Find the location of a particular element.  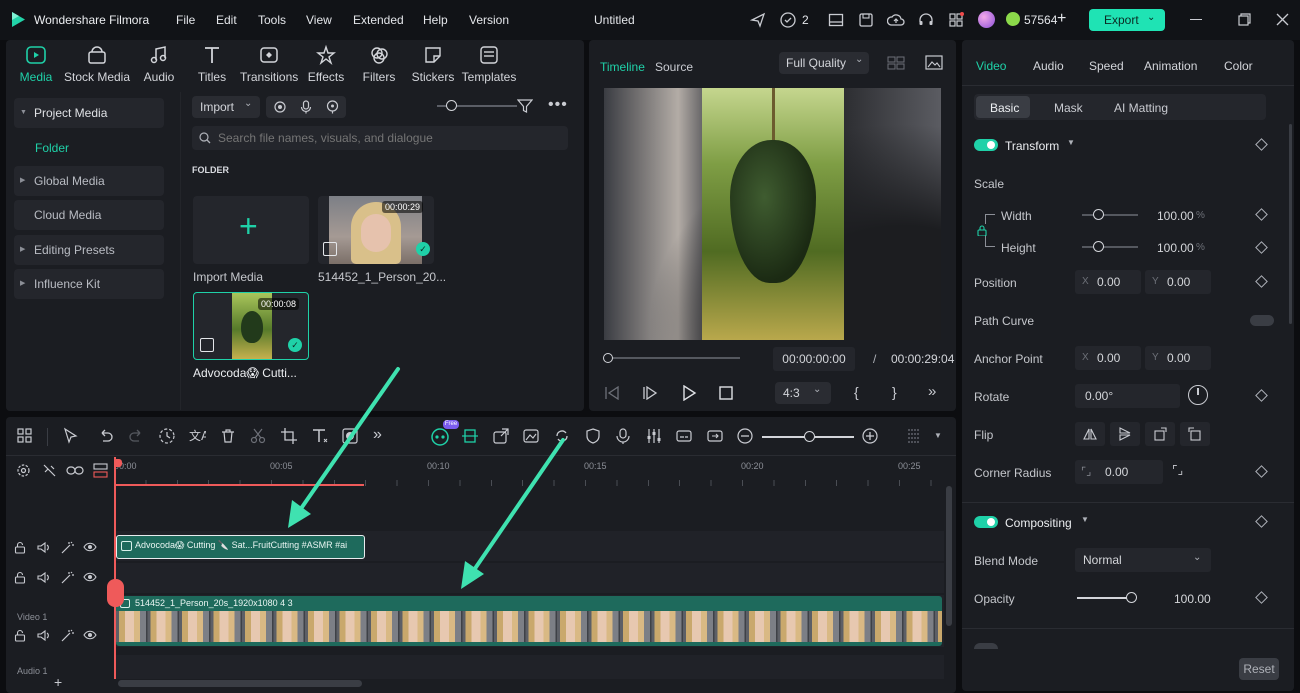

subtitle-icon is located at coordinates (685, 437).